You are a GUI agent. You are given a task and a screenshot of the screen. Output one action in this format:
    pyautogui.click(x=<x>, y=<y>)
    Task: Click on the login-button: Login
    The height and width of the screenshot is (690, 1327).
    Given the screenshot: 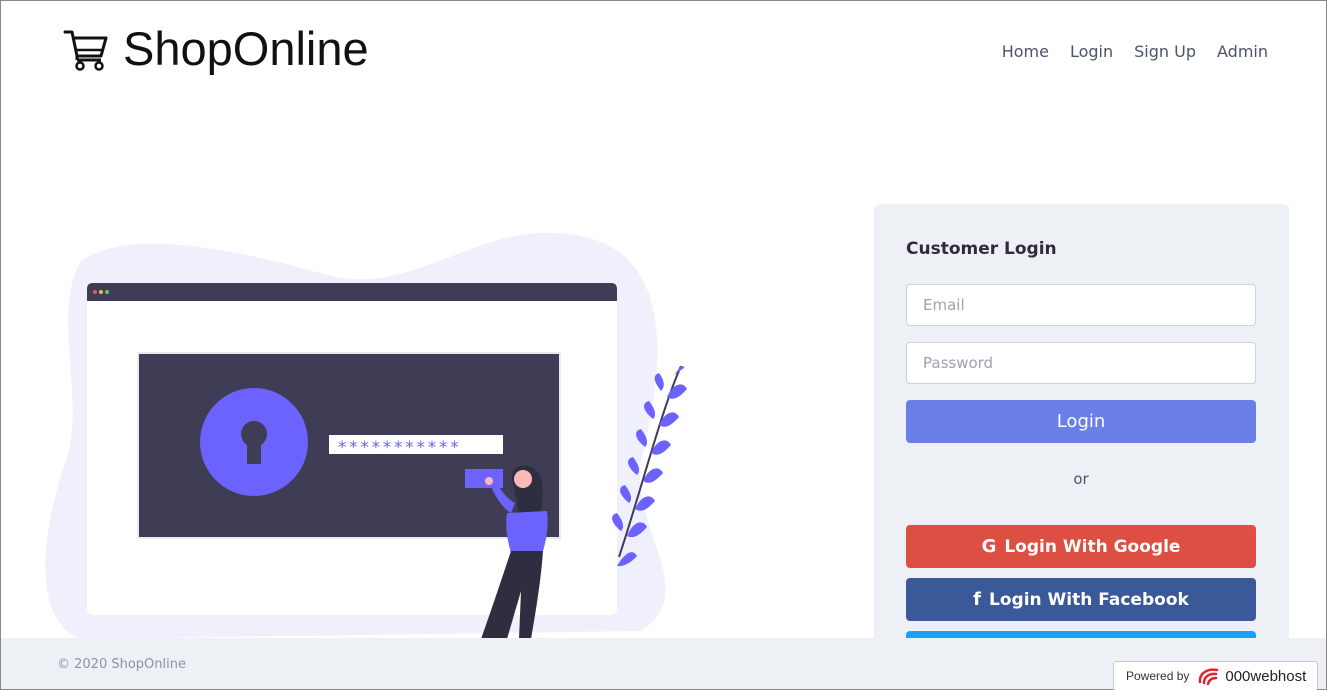 What is the action you would take?
    pyautogui.click(x=1081, y=421)
    